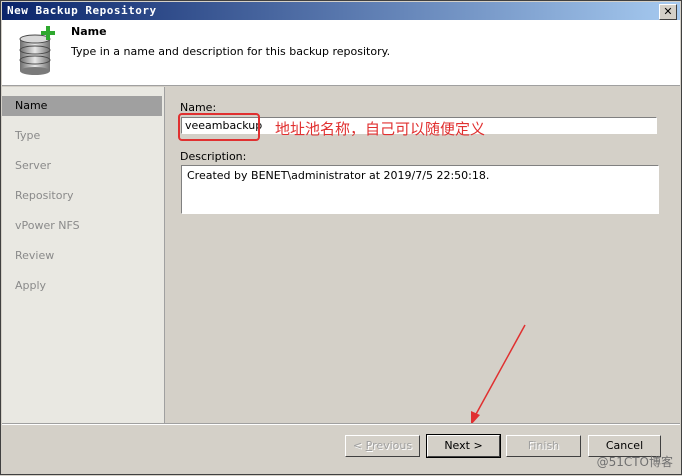 The image size is (682, 476). What do you see at coordinates (82, 226) in the screenshot?
I see `step-vpower-nfs: vPower NFS` at bounding box center [82, 226].